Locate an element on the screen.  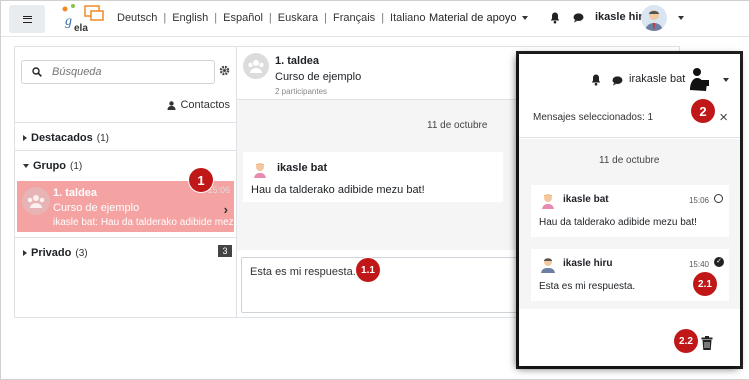
message-sender: ikasle hiru is located at coordinates (588, 263).